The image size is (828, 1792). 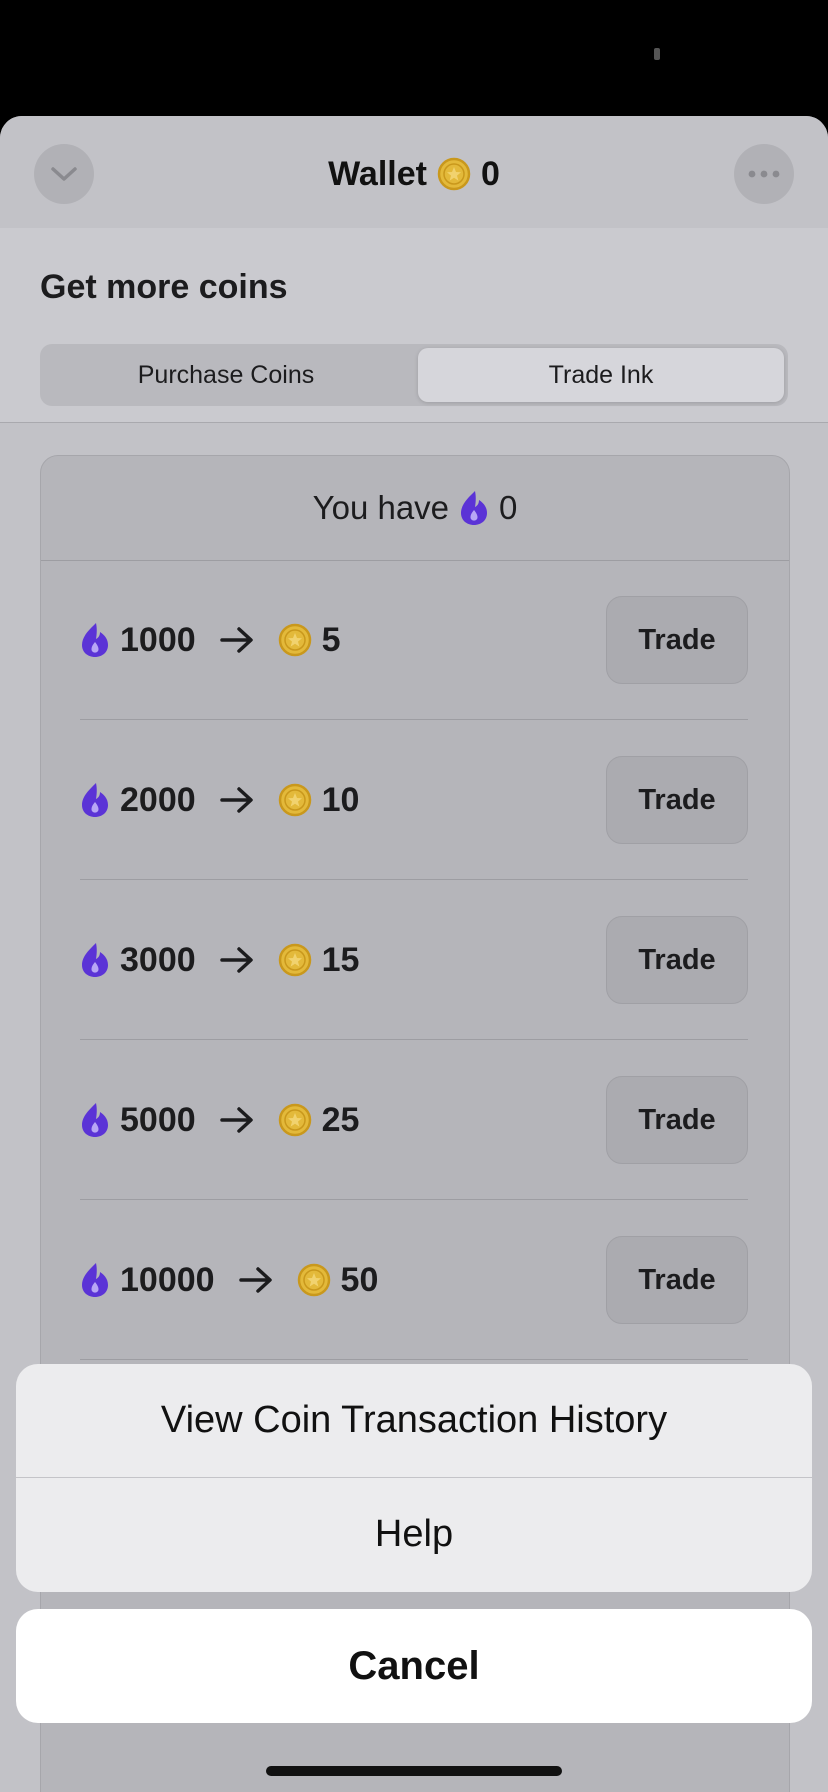 I want to click on ink-amount: 3000, so click(x=158, y=959).